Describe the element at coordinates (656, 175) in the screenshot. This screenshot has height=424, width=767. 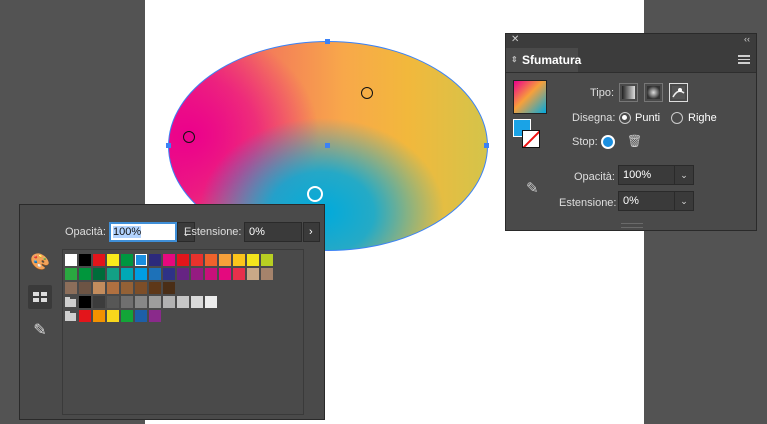
I see `opacita-field: 100% ⌄` at that location.